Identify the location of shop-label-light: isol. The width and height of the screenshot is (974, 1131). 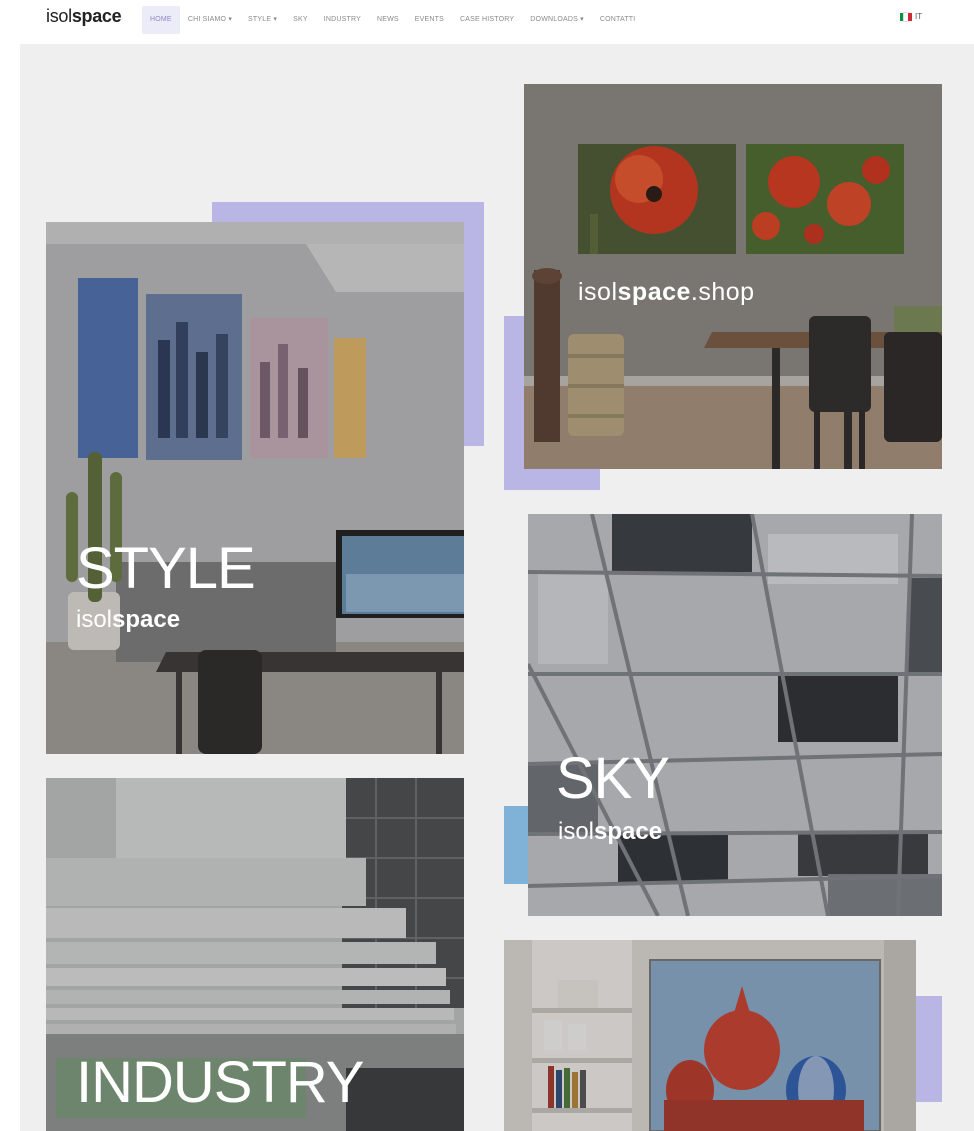
(598, 292).